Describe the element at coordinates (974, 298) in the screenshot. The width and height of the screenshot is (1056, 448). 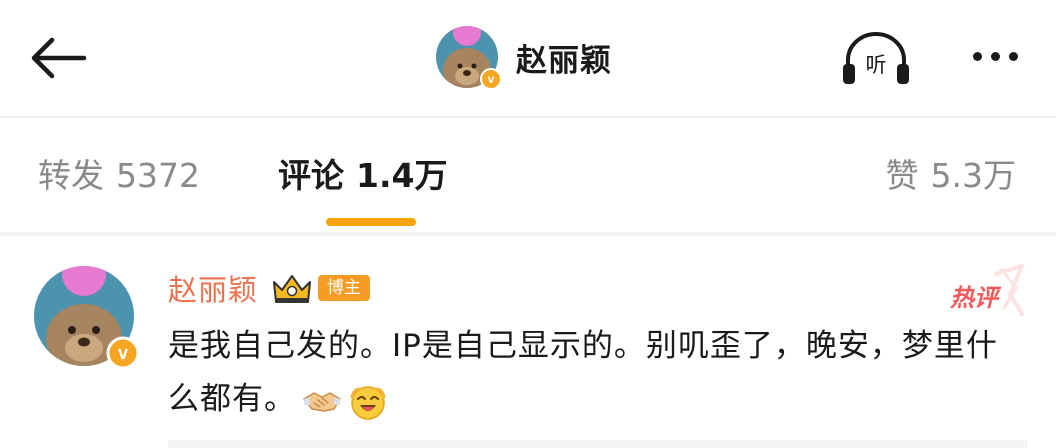
I see `hot-comment-label: 热评` at that location.